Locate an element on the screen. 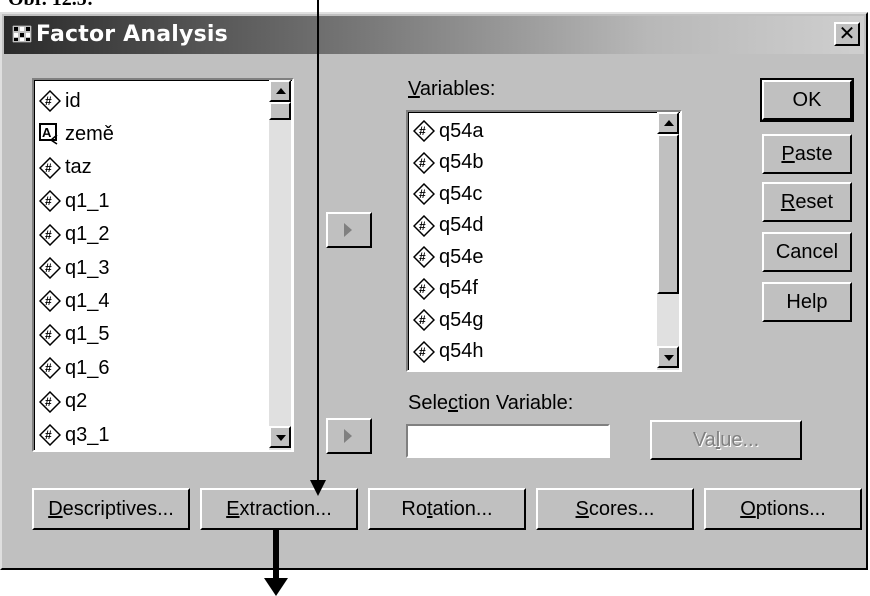 This screenshot has height=596, width=870. selection-variable-label: Selection Variable: is located at coordinates (491, 403).